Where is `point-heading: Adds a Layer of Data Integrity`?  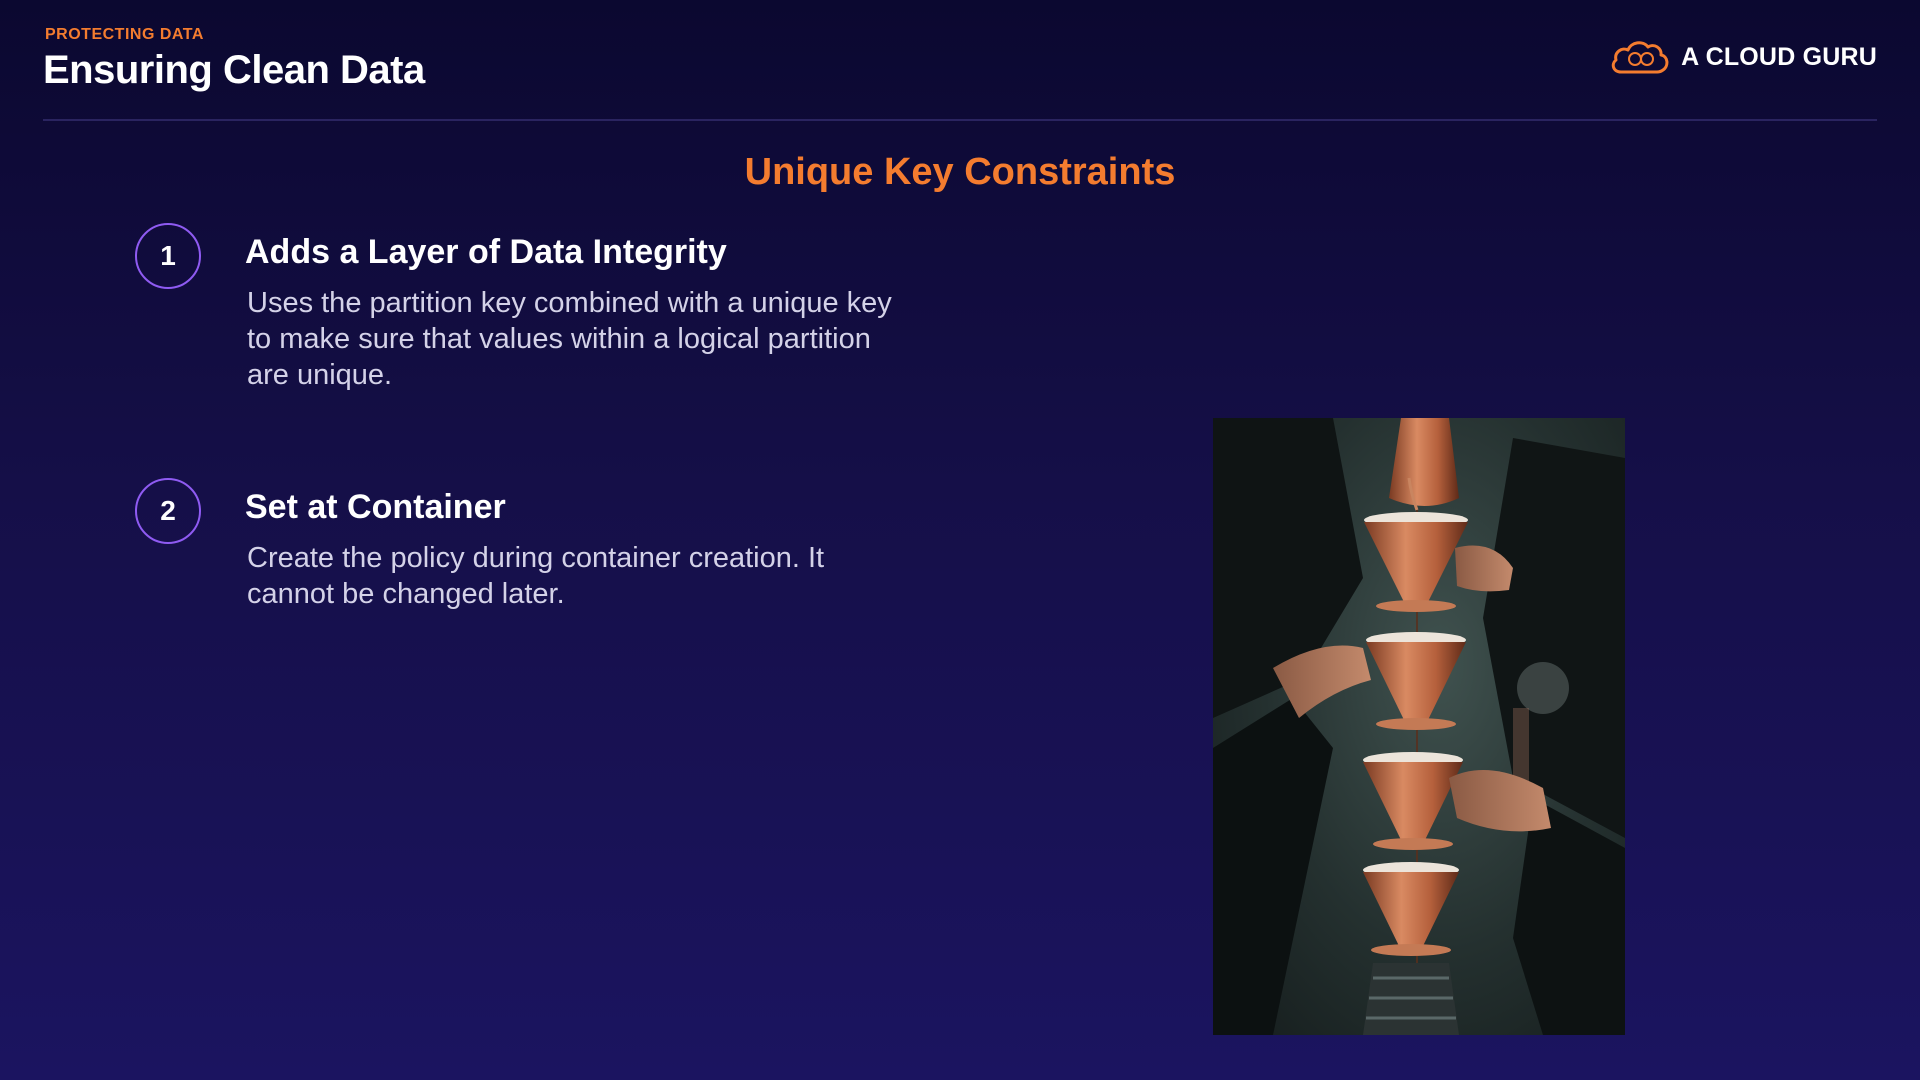 point-heading: Adds a Layer of Data Integrity is located at coordinates (486, 252).